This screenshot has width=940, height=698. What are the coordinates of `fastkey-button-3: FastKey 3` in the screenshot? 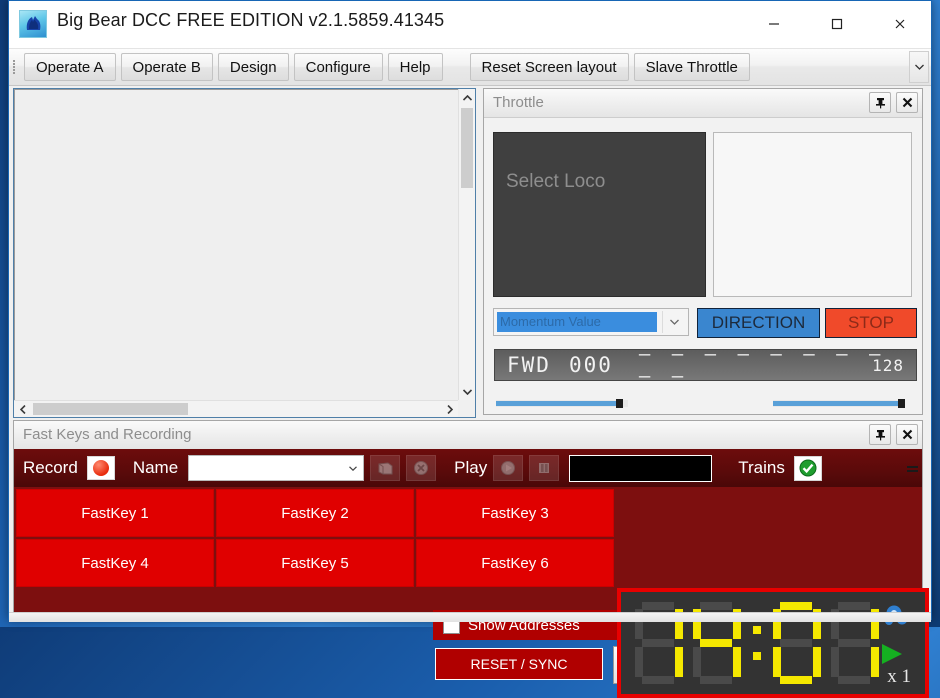 It's located at (515, 513).